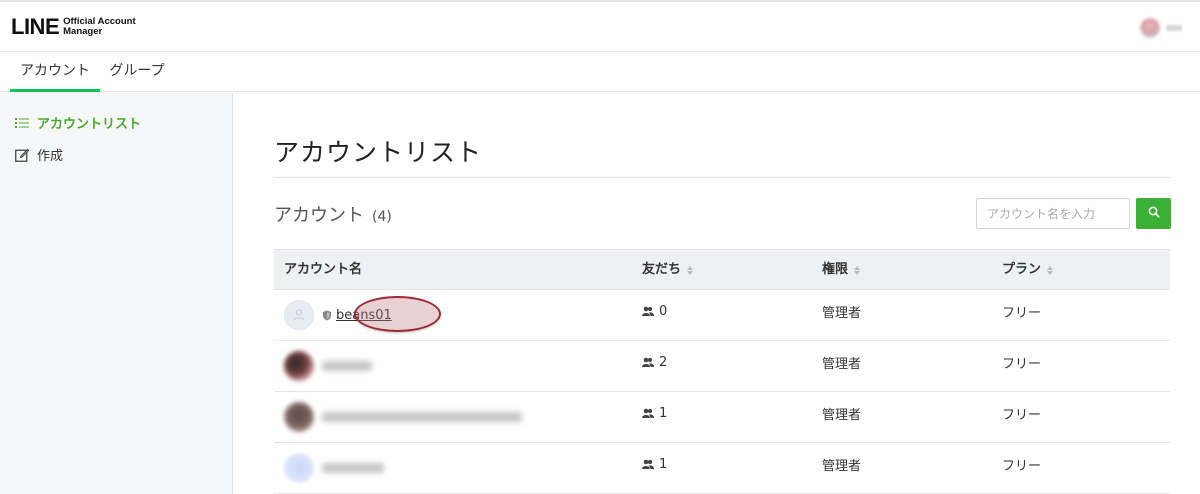 This screenshot has height=494, width=1200. I want to click on sidebar-item-create: 作成, so click(39, 154).